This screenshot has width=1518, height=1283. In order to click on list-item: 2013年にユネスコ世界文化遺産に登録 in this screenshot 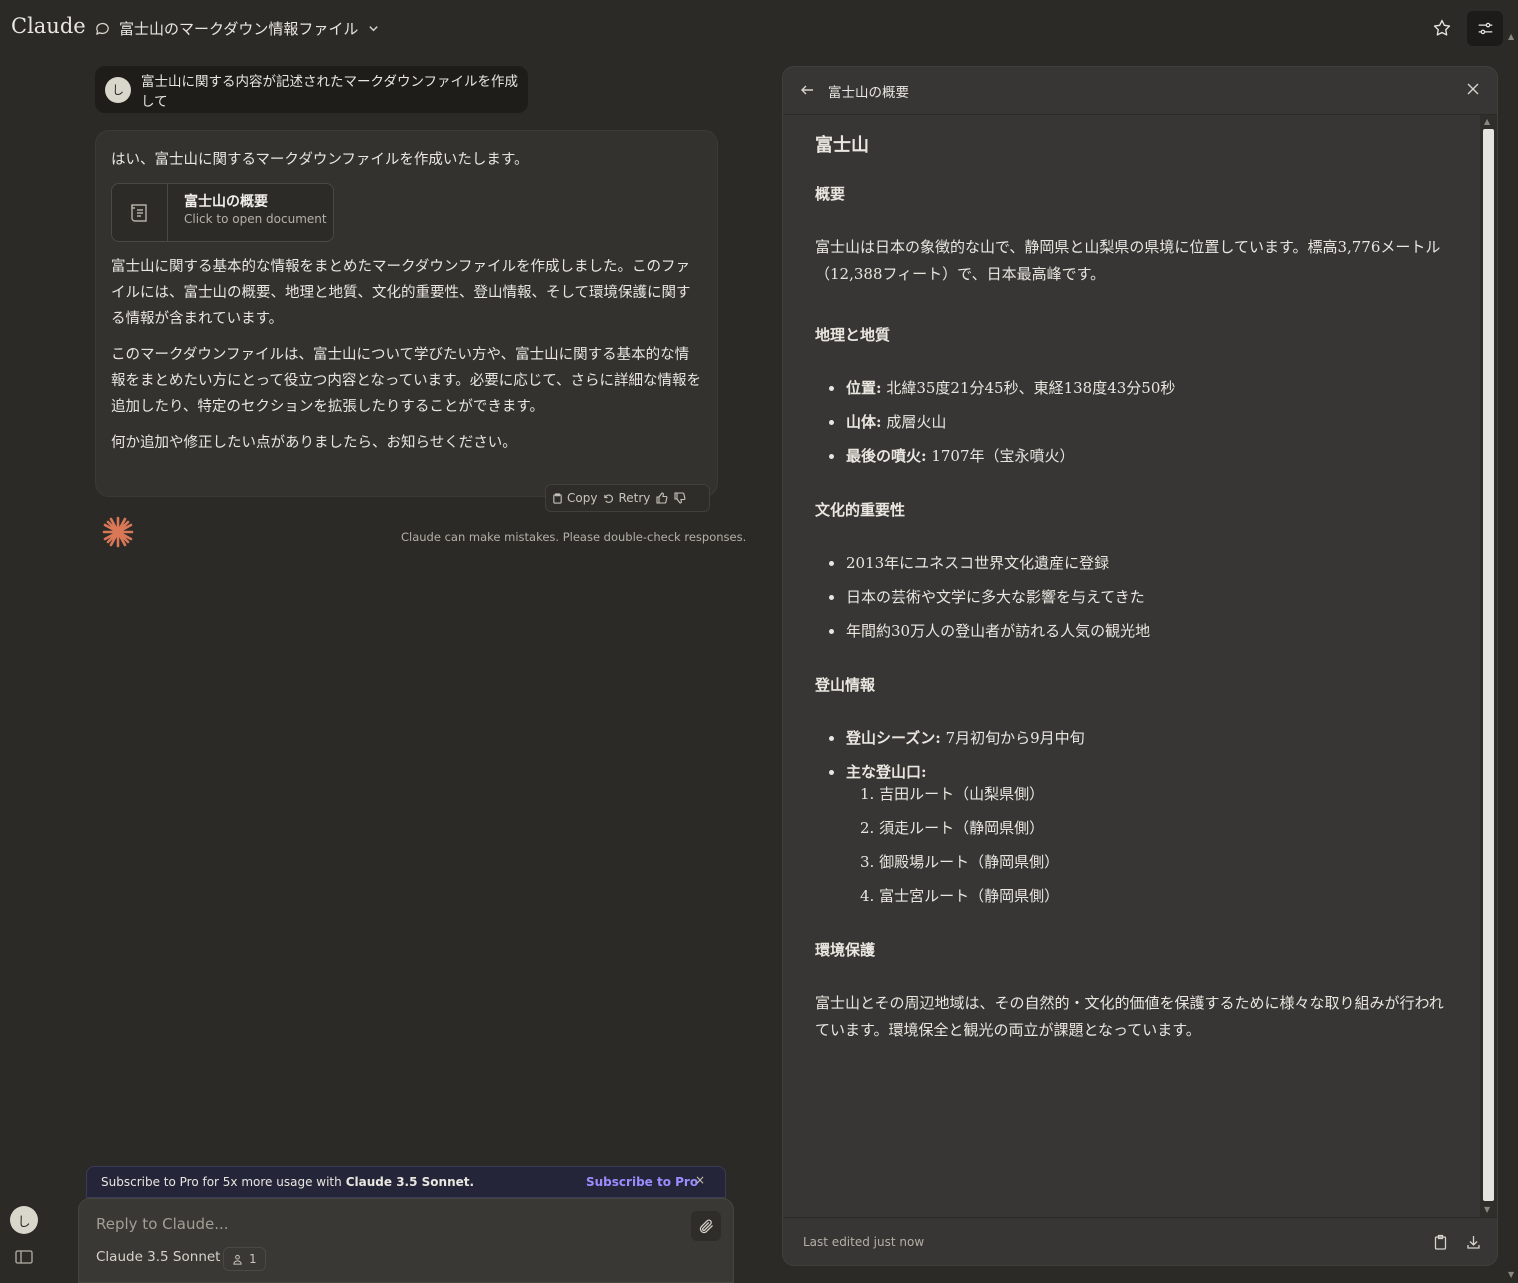, I will do `click(1135, 563)`.